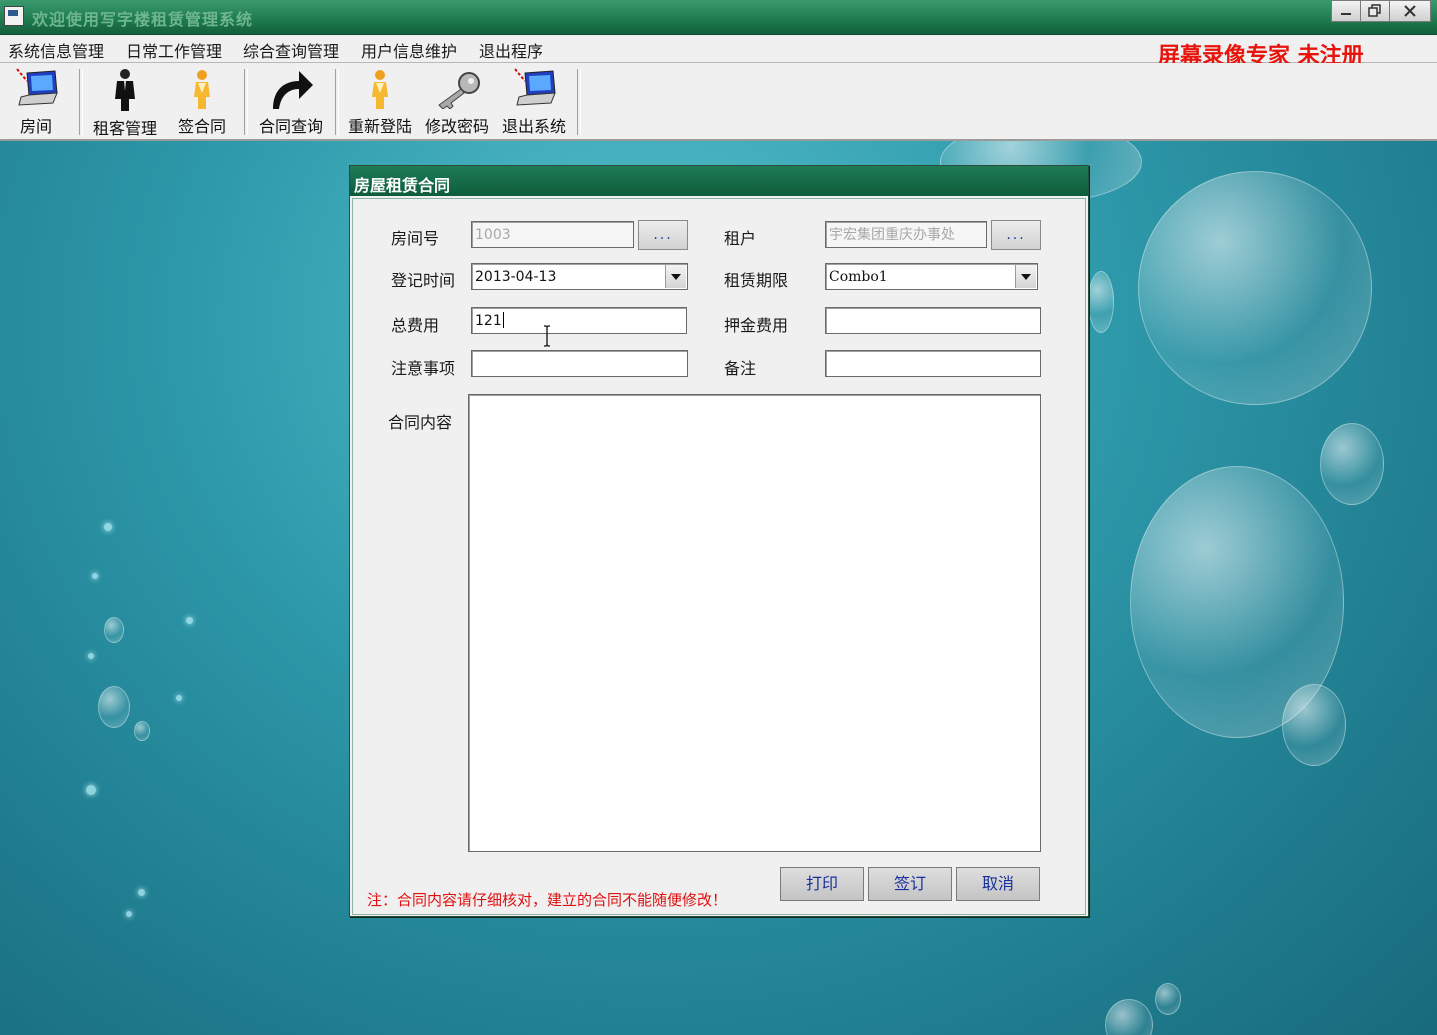  Describe the element at coordinates (488, 321) in the screenshot. I see `total-fee-value: 121` at that location.